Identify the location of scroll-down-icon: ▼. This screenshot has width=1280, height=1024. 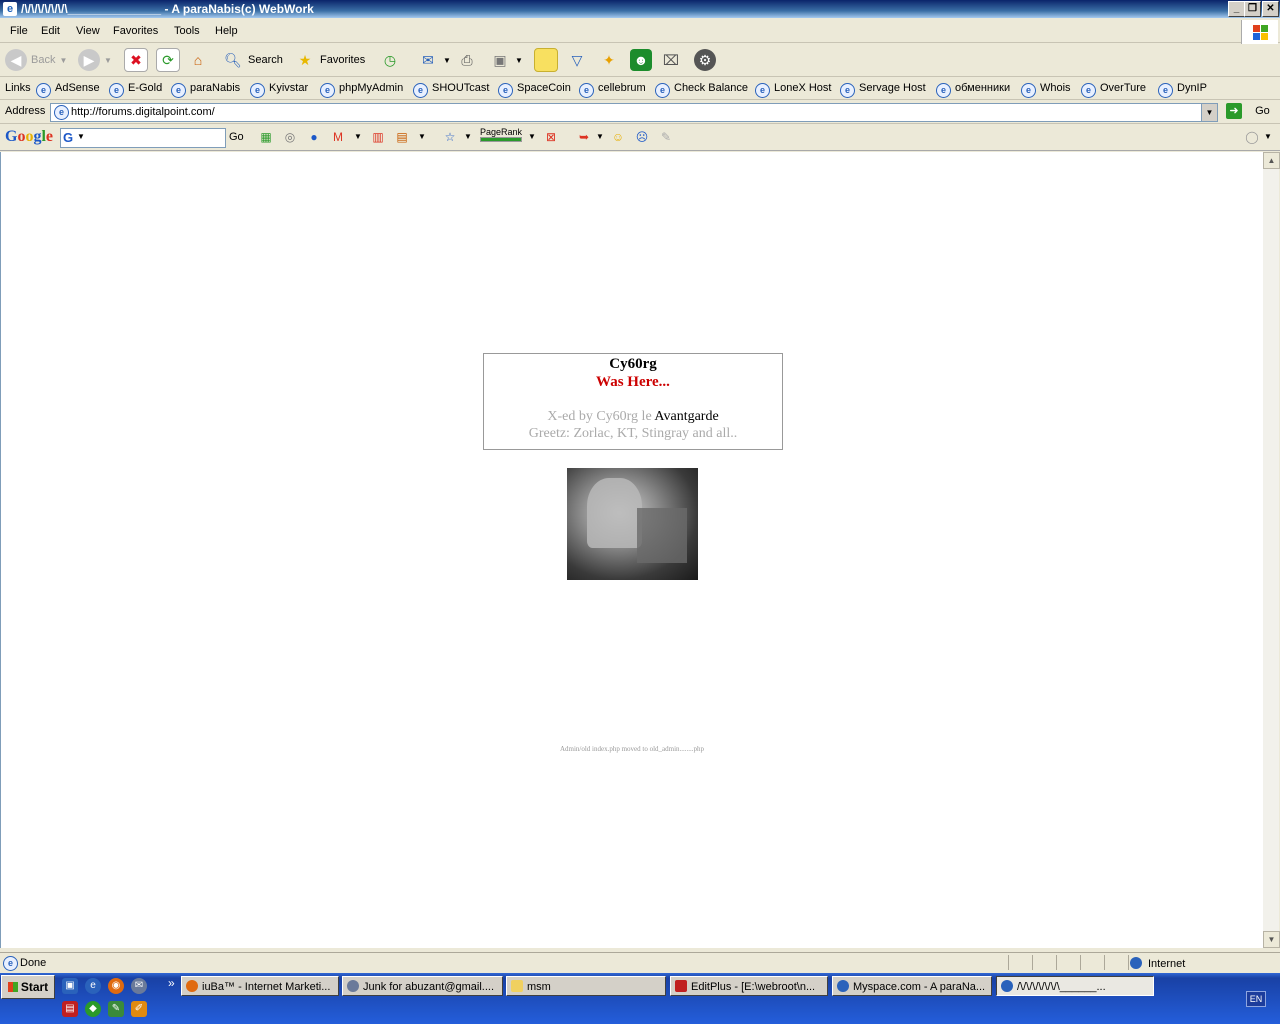
(1271, 939).